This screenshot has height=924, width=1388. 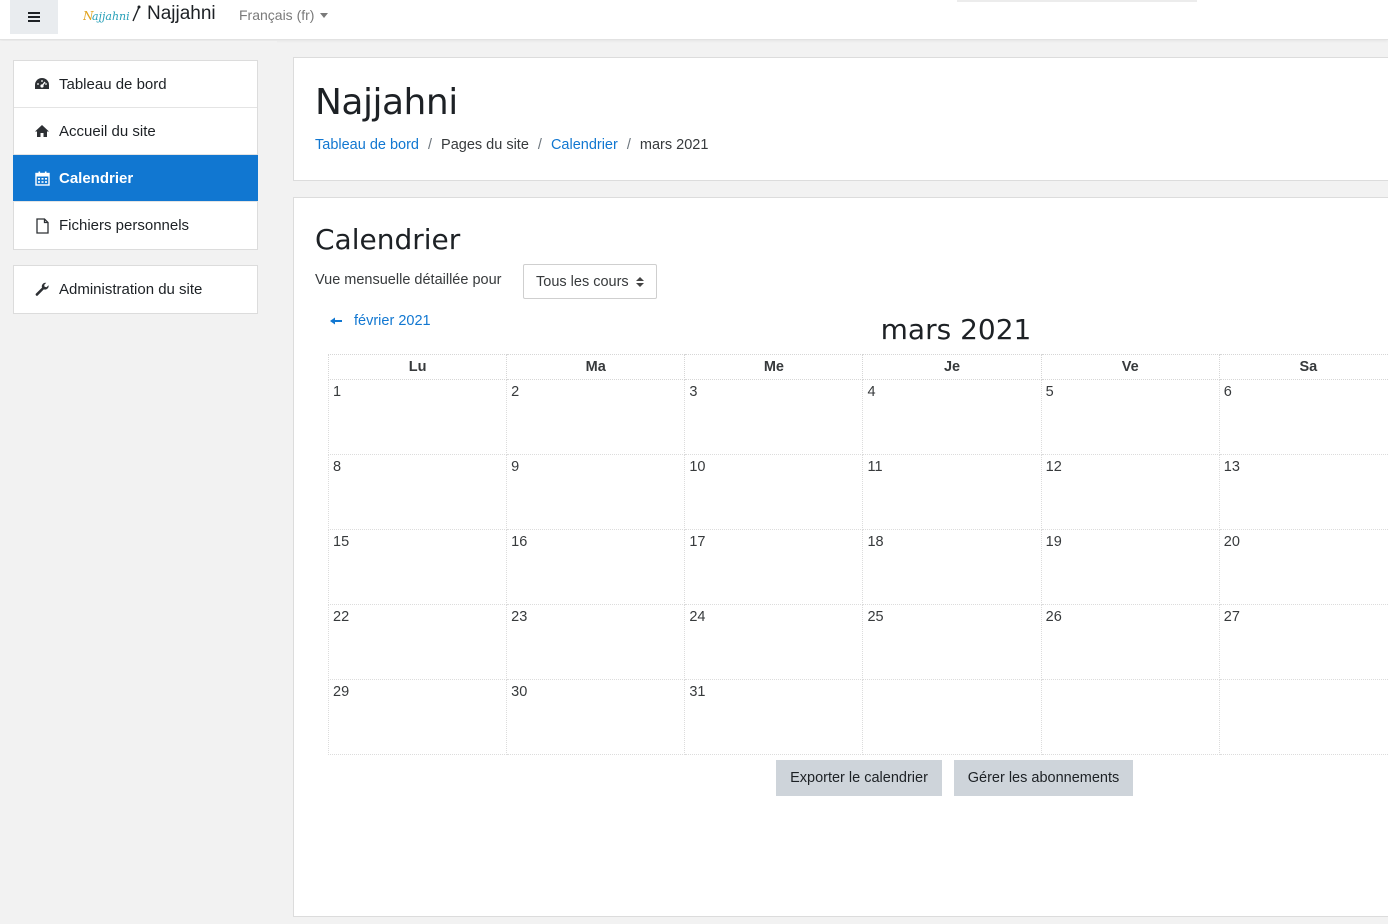 What do you see at coordinates (952, 492) in the screenshot?
I see `day-cell: 11` at bounding box center [952, 492].